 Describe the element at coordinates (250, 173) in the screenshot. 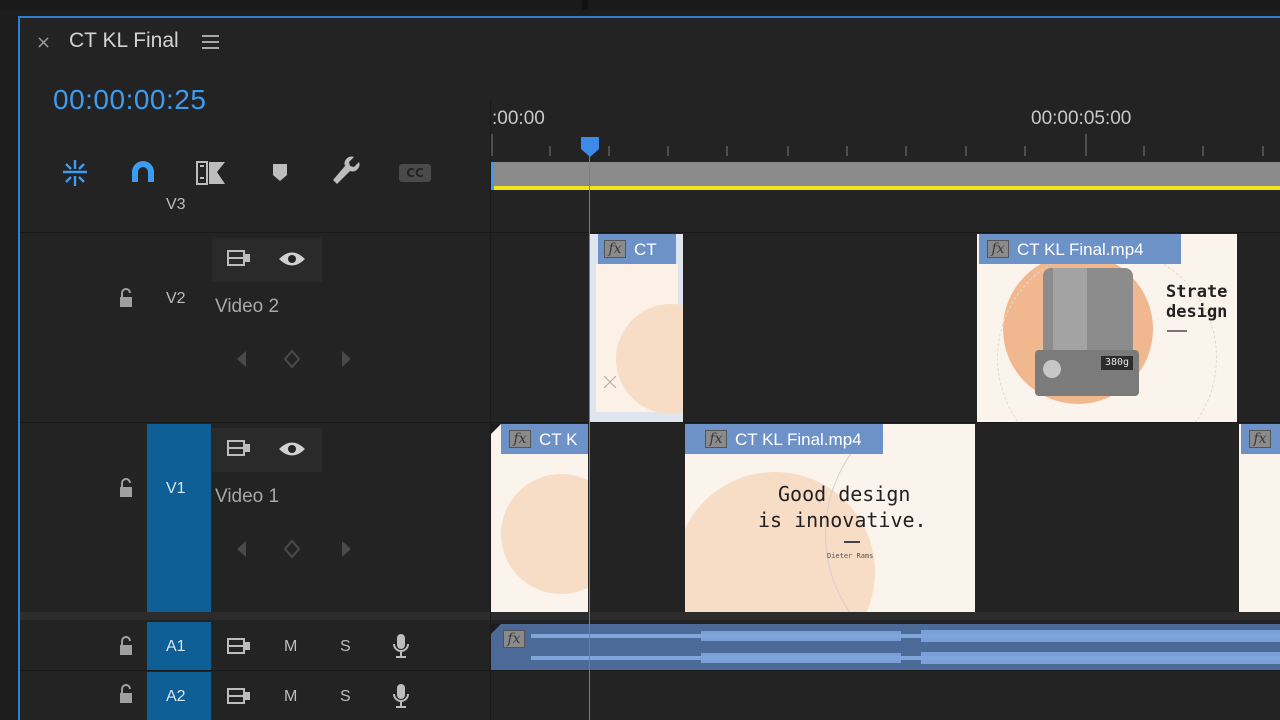

I see `timeline-toolbar: CC` at that location.